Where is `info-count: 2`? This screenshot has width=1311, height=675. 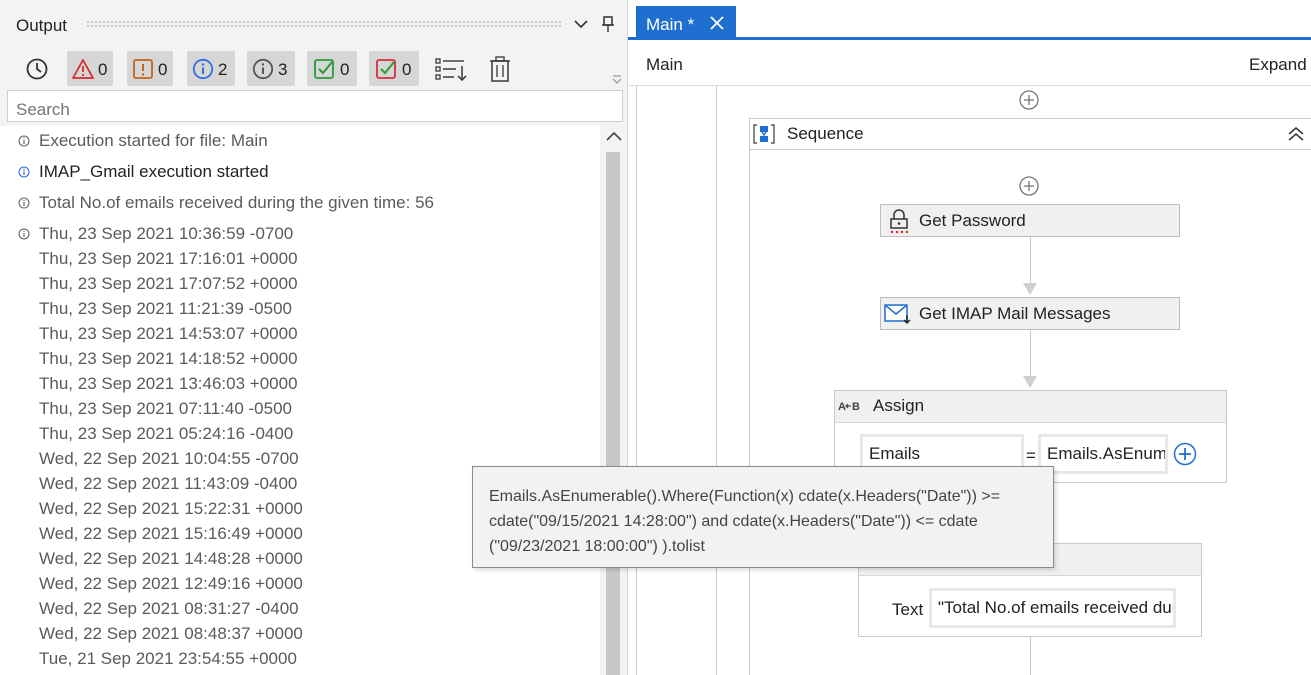 info-count: 2 is located at coordinates (223, 69).